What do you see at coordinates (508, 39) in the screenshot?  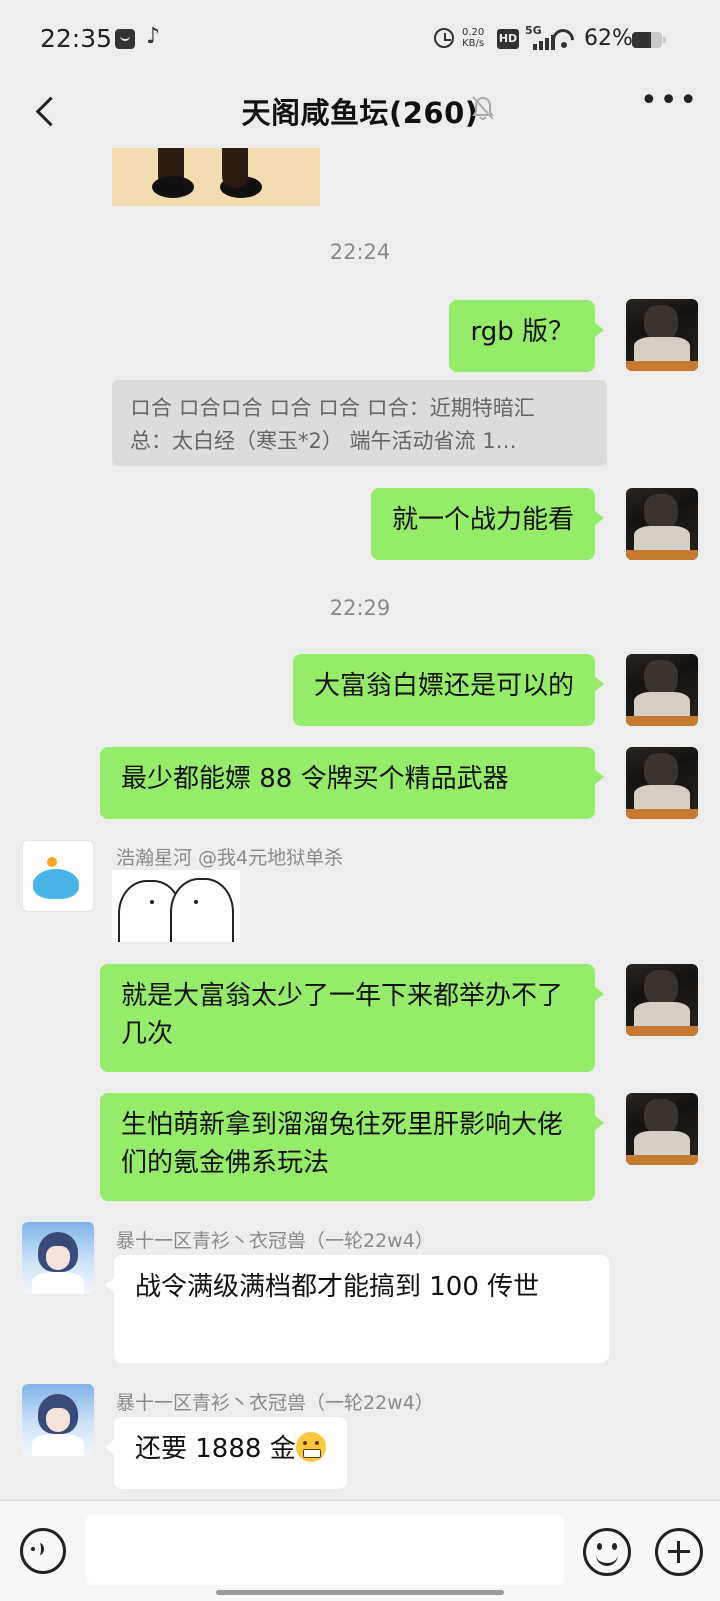 I see `hd-icon: HD` at bounding box center [508, 39].